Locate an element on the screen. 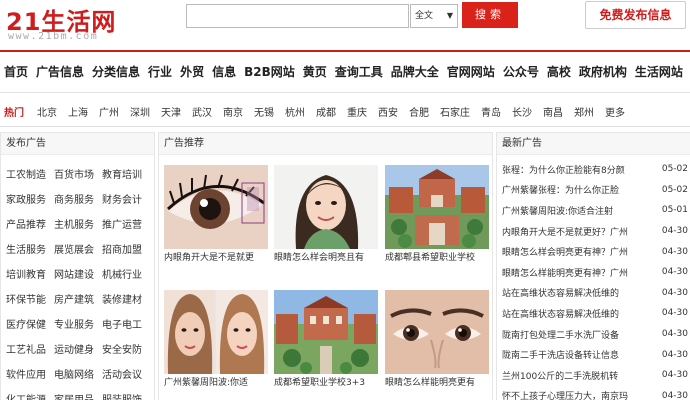 Image resolution: width=690 pixels, height=400 pixels. latest-ad-title: 广州紫馨张程：为什么你正脸 is located at coordinates (575, 189).